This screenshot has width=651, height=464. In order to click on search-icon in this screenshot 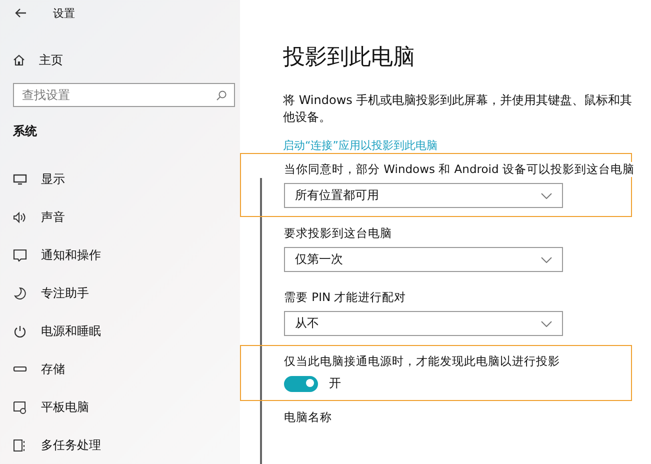, I will do `click(221, 95)`.